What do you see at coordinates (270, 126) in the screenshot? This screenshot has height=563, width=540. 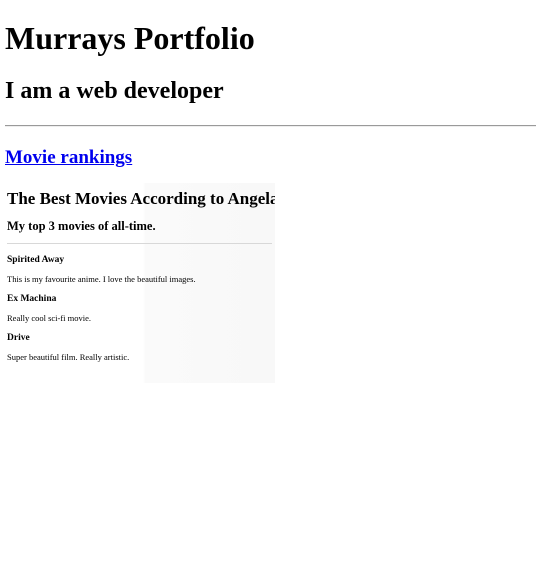 I see `horizontal-divider` at bounding box center [270, 126].